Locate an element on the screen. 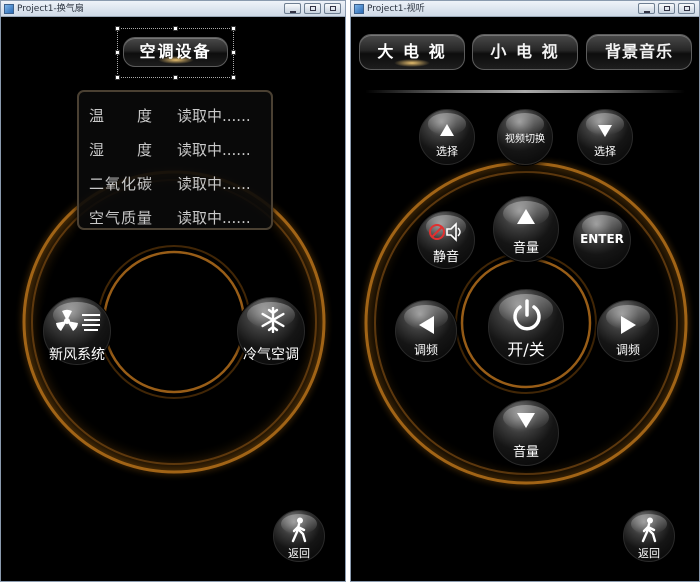 This screenshot has height=582, width=700. right-titlebar: Project1-视听 is located at coordinates (525, 9).